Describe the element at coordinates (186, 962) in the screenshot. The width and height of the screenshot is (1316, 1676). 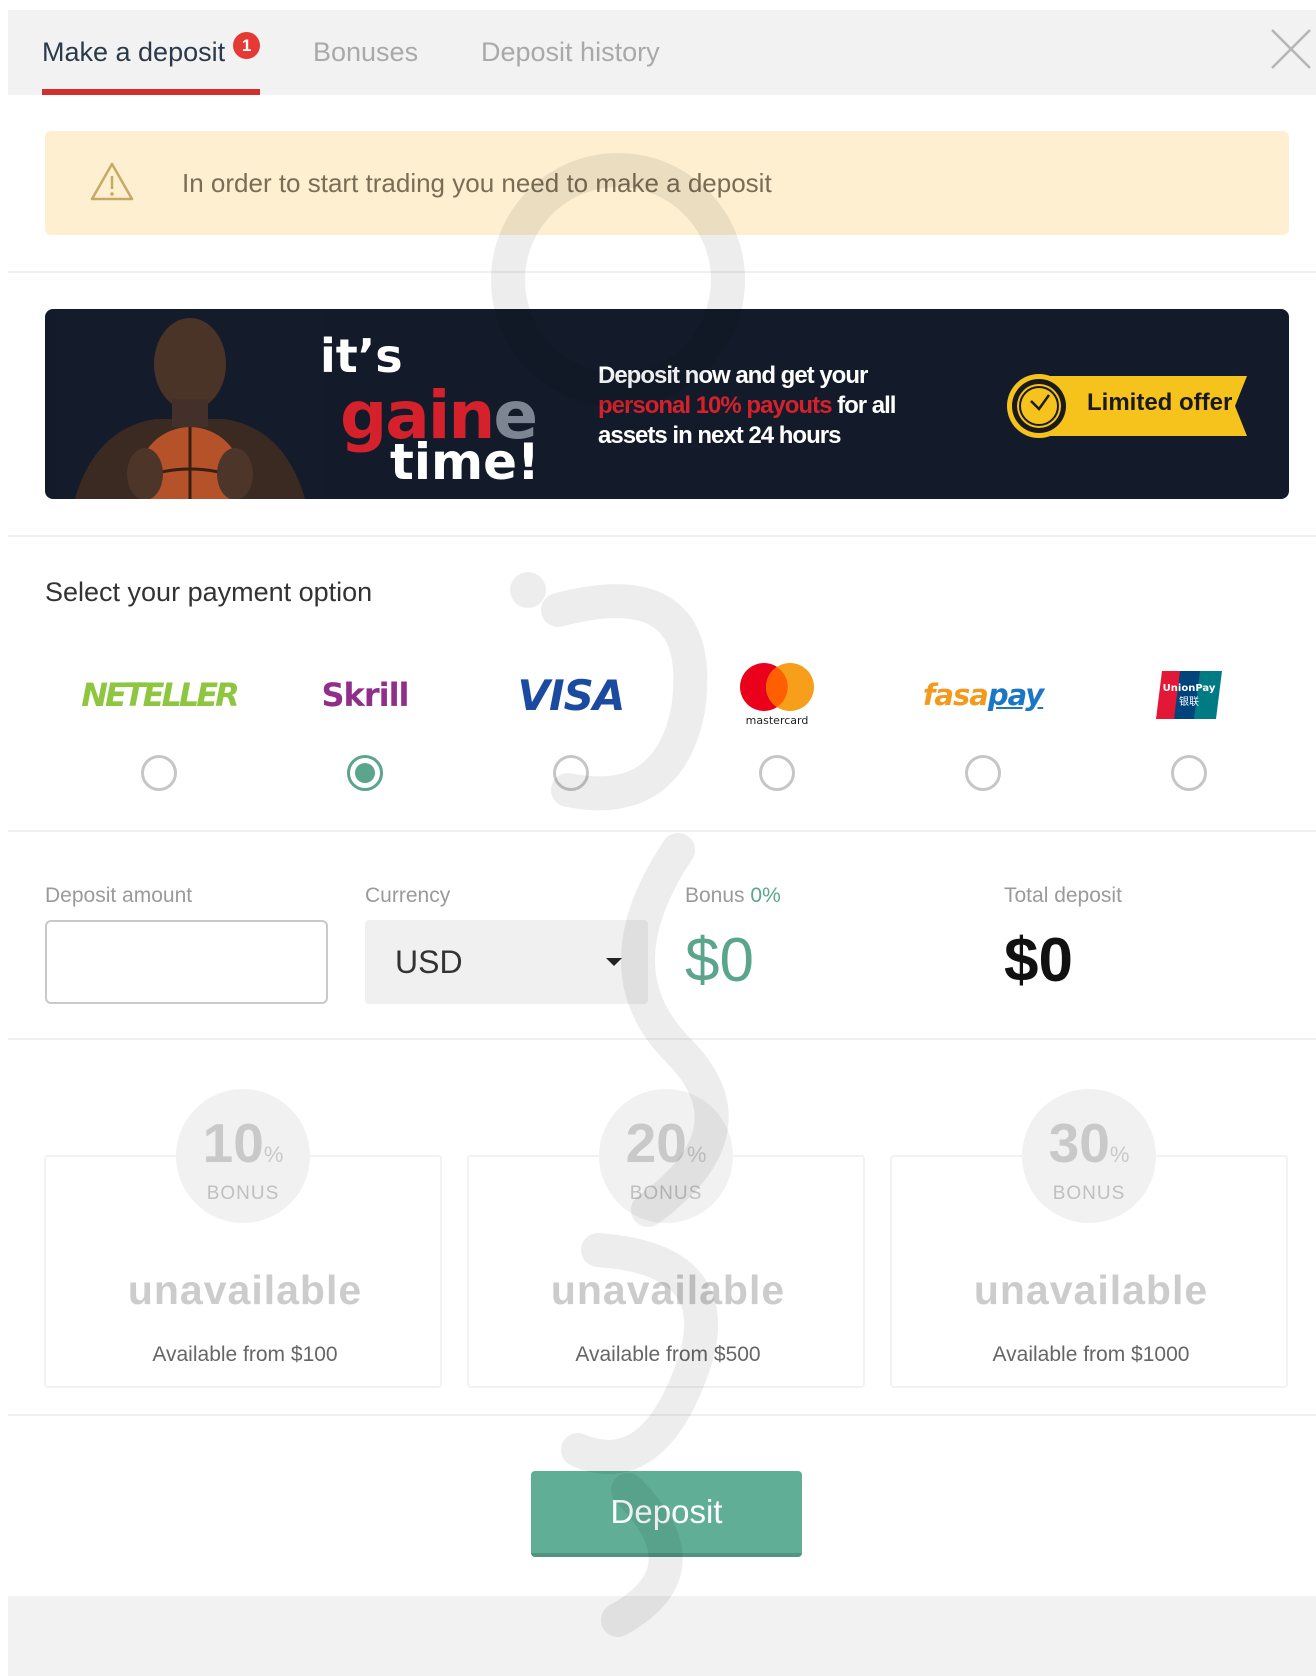
I see `deposit-amount-input` at that location.